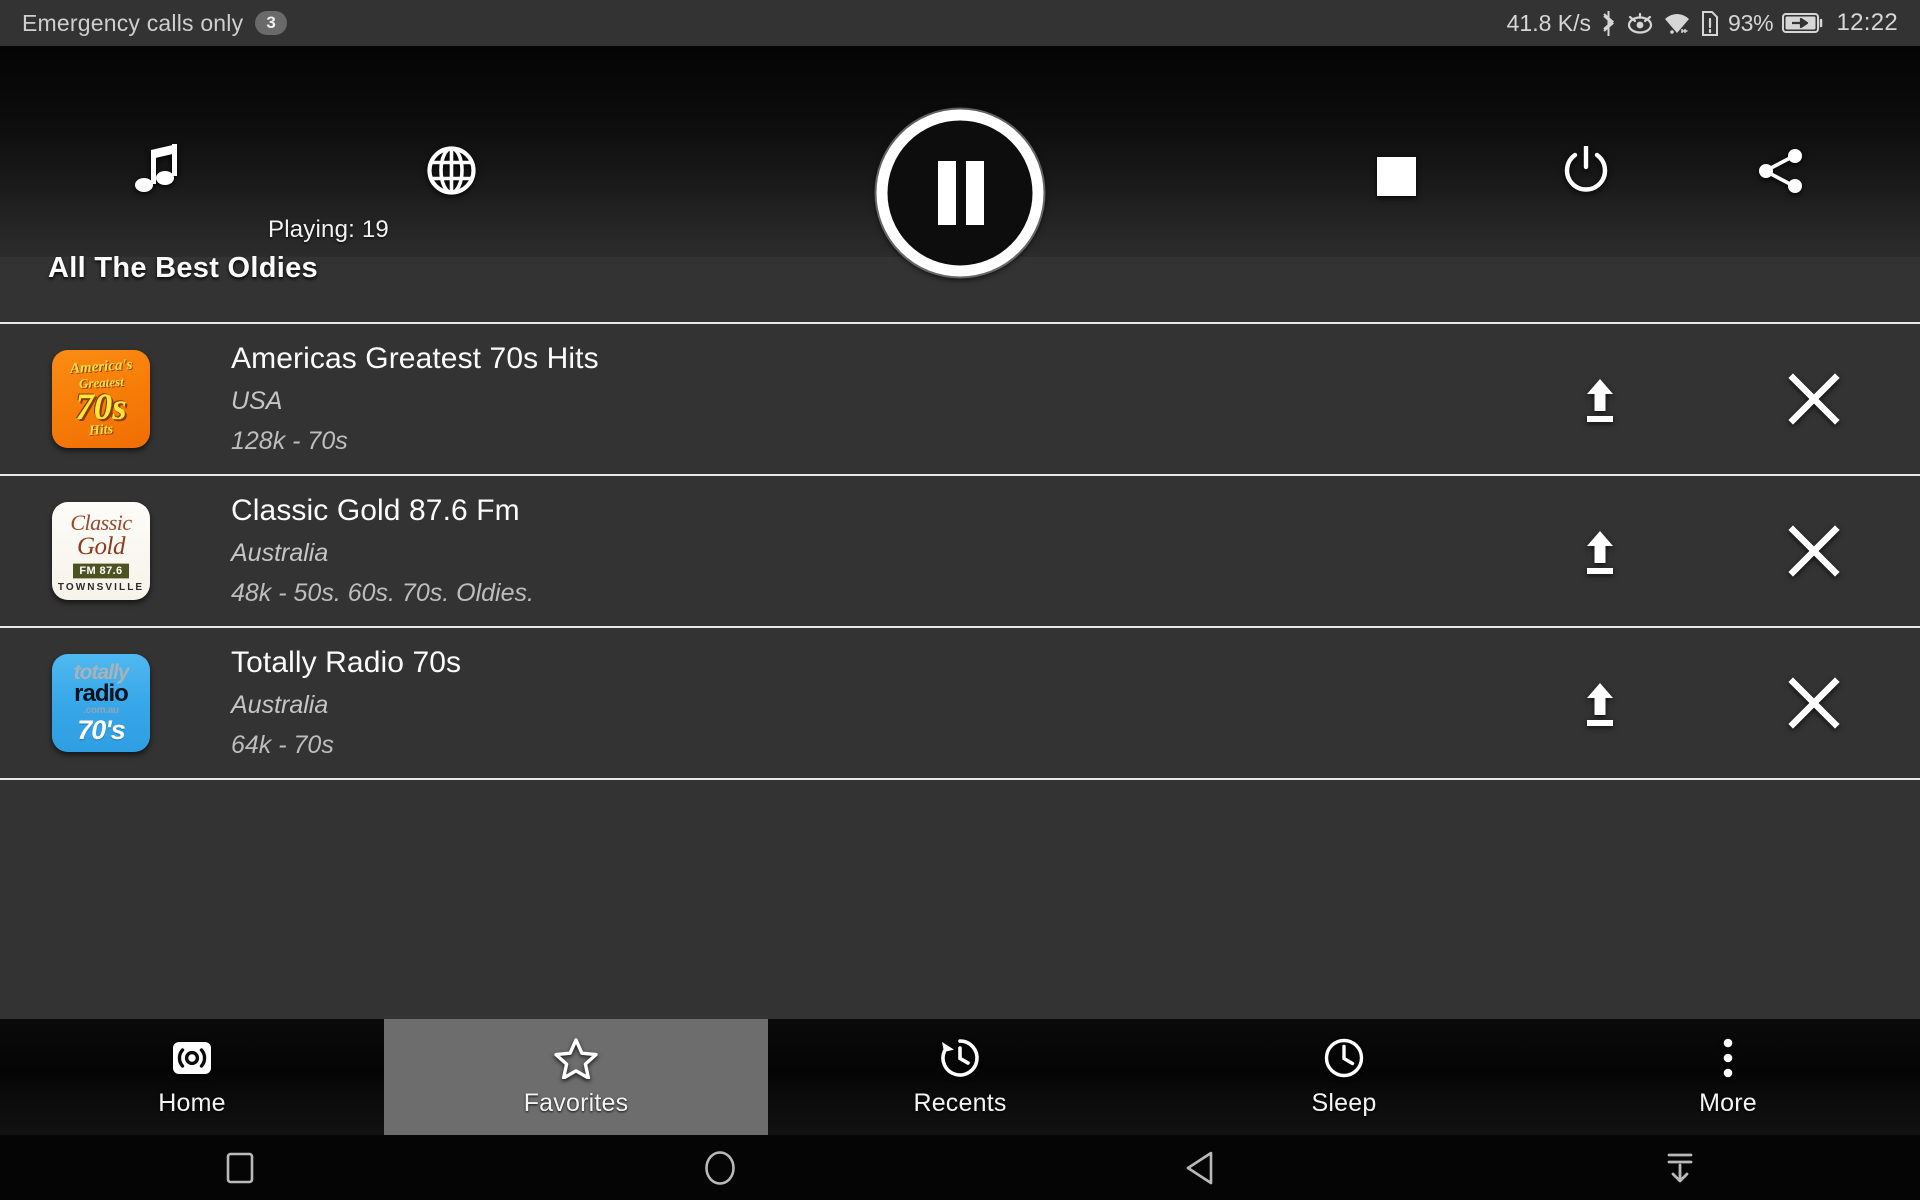  I want to click on americas-greatest-70s-hits-logo: America's Greatest 70s Hits, so click(101, 399).